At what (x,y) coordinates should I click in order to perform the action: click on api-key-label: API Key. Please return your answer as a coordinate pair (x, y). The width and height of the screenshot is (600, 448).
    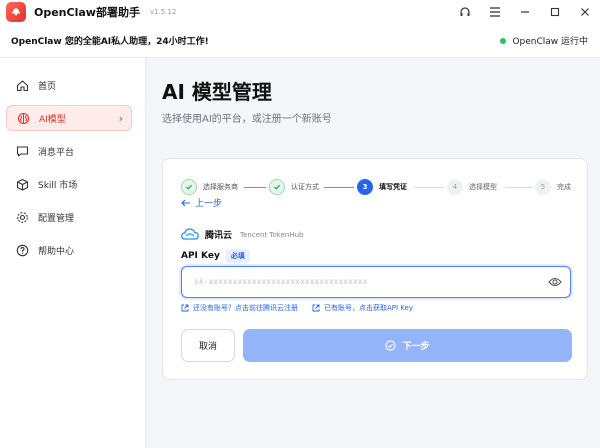
    Looking at the image, I should click on (200, 256).